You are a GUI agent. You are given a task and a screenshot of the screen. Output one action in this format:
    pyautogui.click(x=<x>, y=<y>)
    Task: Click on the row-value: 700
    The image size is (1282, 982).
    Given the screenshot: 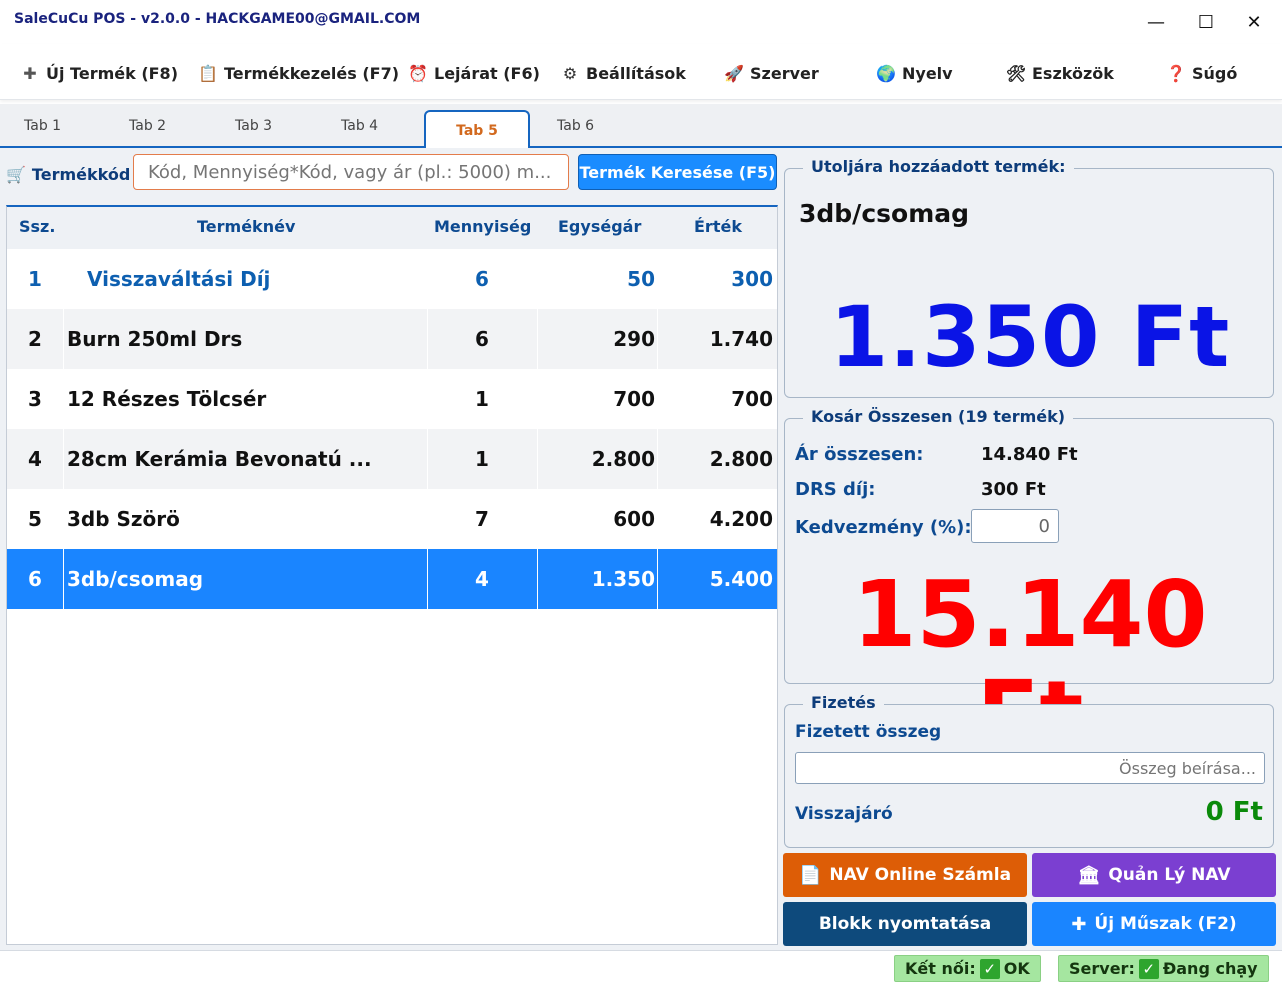 What is the action you would take?
    pyautogui.click(x=752, y=399)
    